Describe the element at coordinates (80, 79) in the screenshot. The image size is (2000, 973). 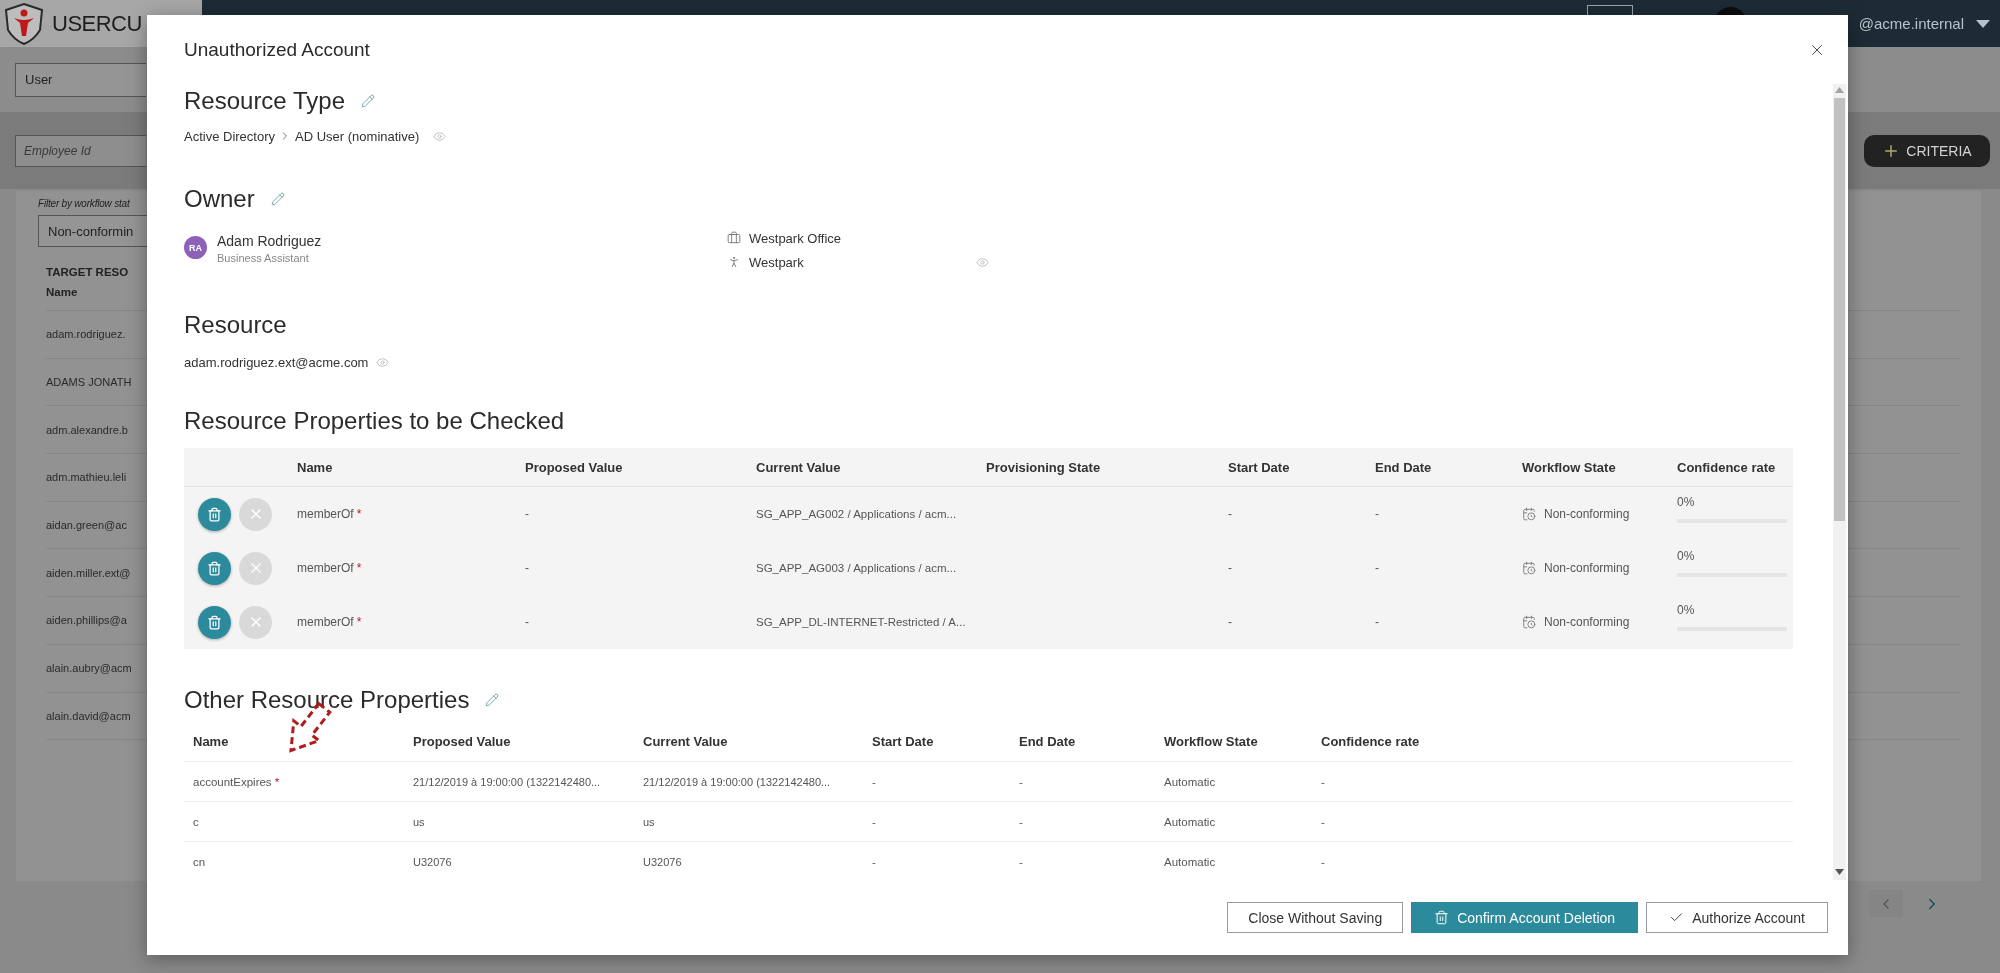
I see `entity-select: User` at that location.